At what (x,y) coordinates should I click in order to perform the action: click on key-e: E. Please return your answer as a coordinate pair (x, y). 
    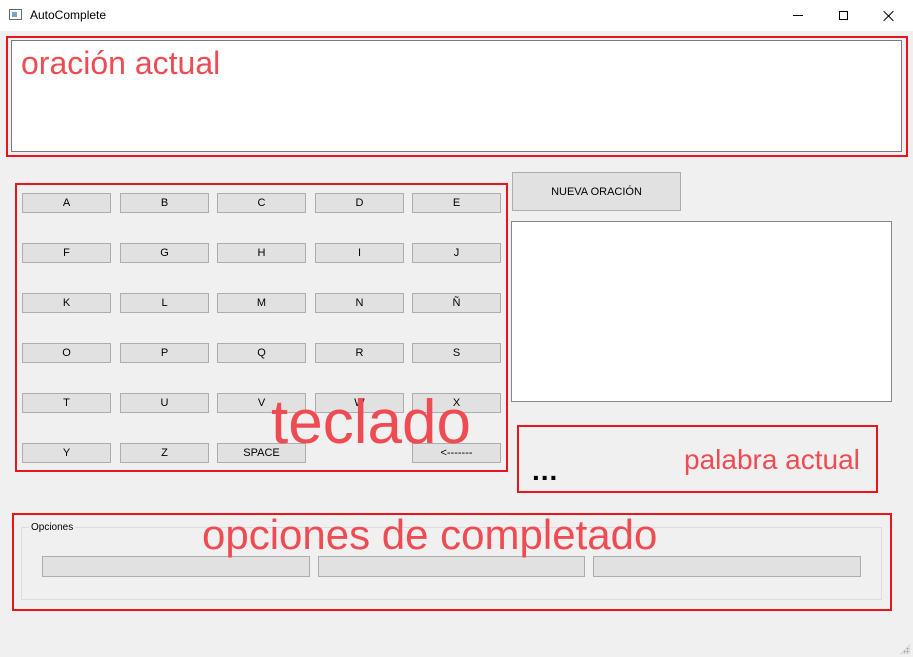
    Looking at the image, I should click on (456, 203).